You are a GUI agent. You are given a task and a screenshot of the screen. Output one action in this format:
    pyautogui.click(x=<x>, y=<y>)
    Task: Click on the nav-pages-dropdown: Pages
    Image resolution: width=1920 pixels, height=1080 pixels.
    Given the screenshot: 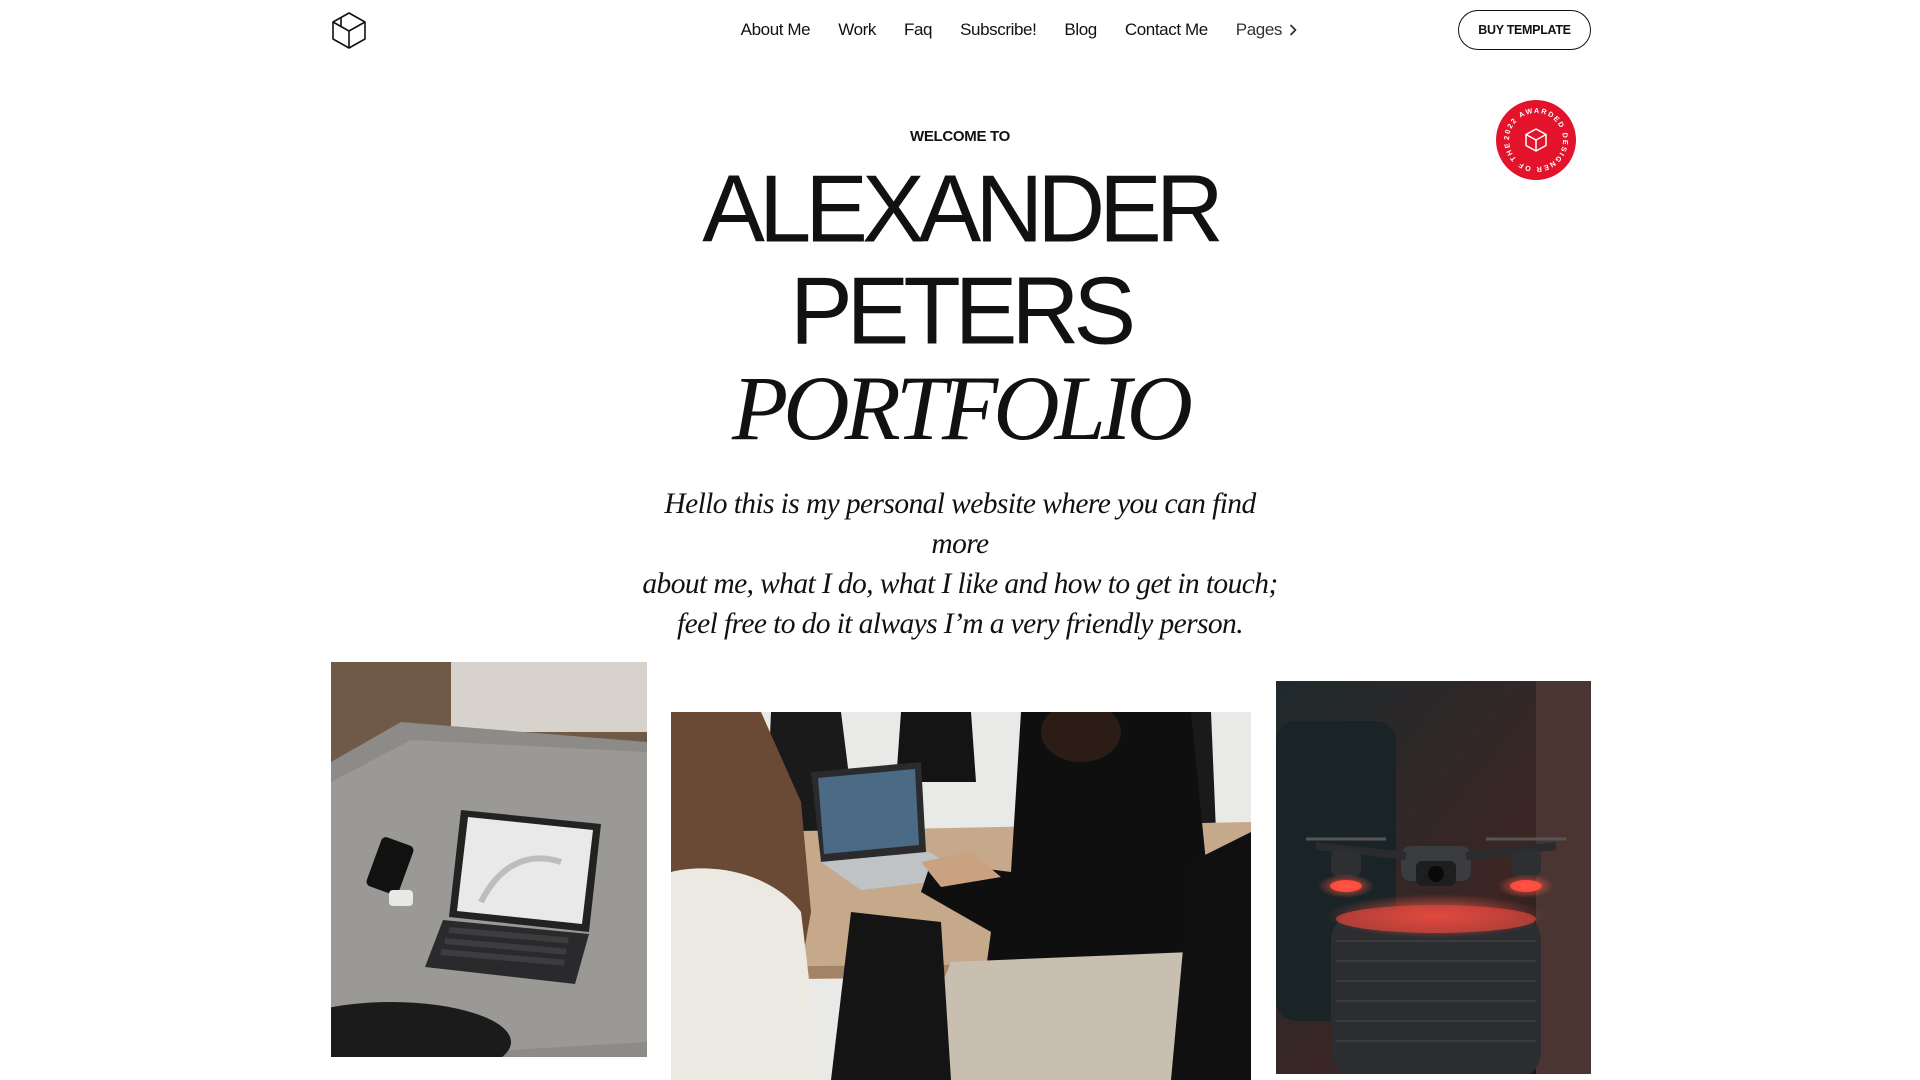 What is the action you would take?
    pyautogui.click(x=1267, y=30)
    